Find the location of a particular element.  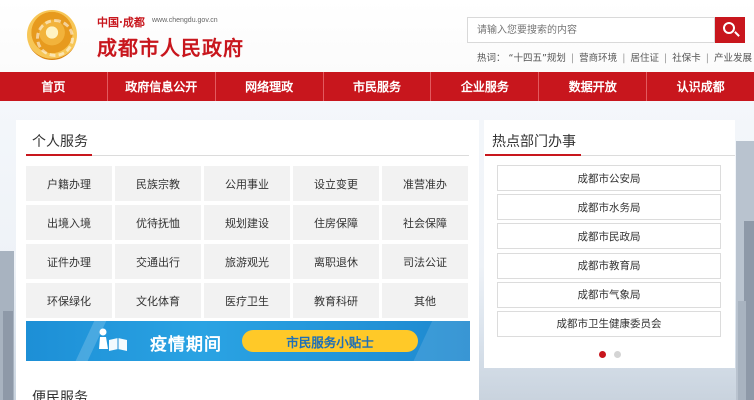

nav-citizen-services: 市民服务 is located at coordinates (378, 86).